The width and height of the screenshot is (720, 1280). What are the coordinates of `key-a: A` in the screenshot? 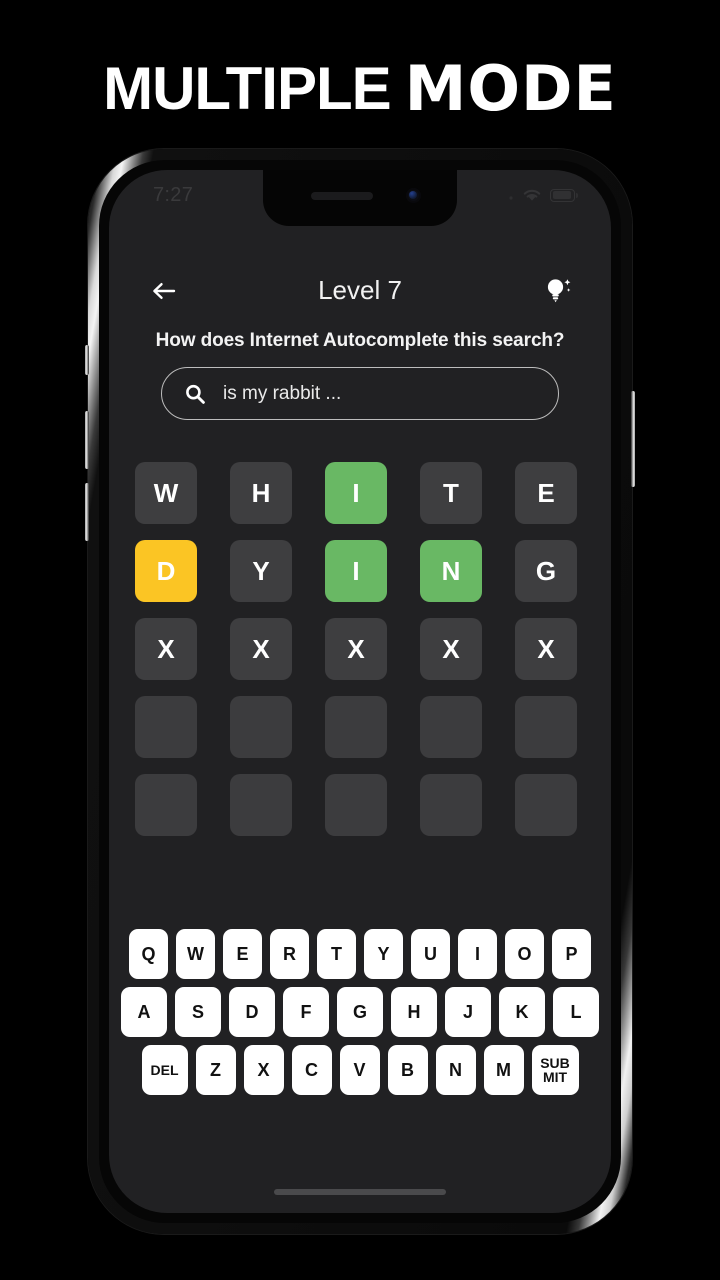 It's located at (144, 1012).